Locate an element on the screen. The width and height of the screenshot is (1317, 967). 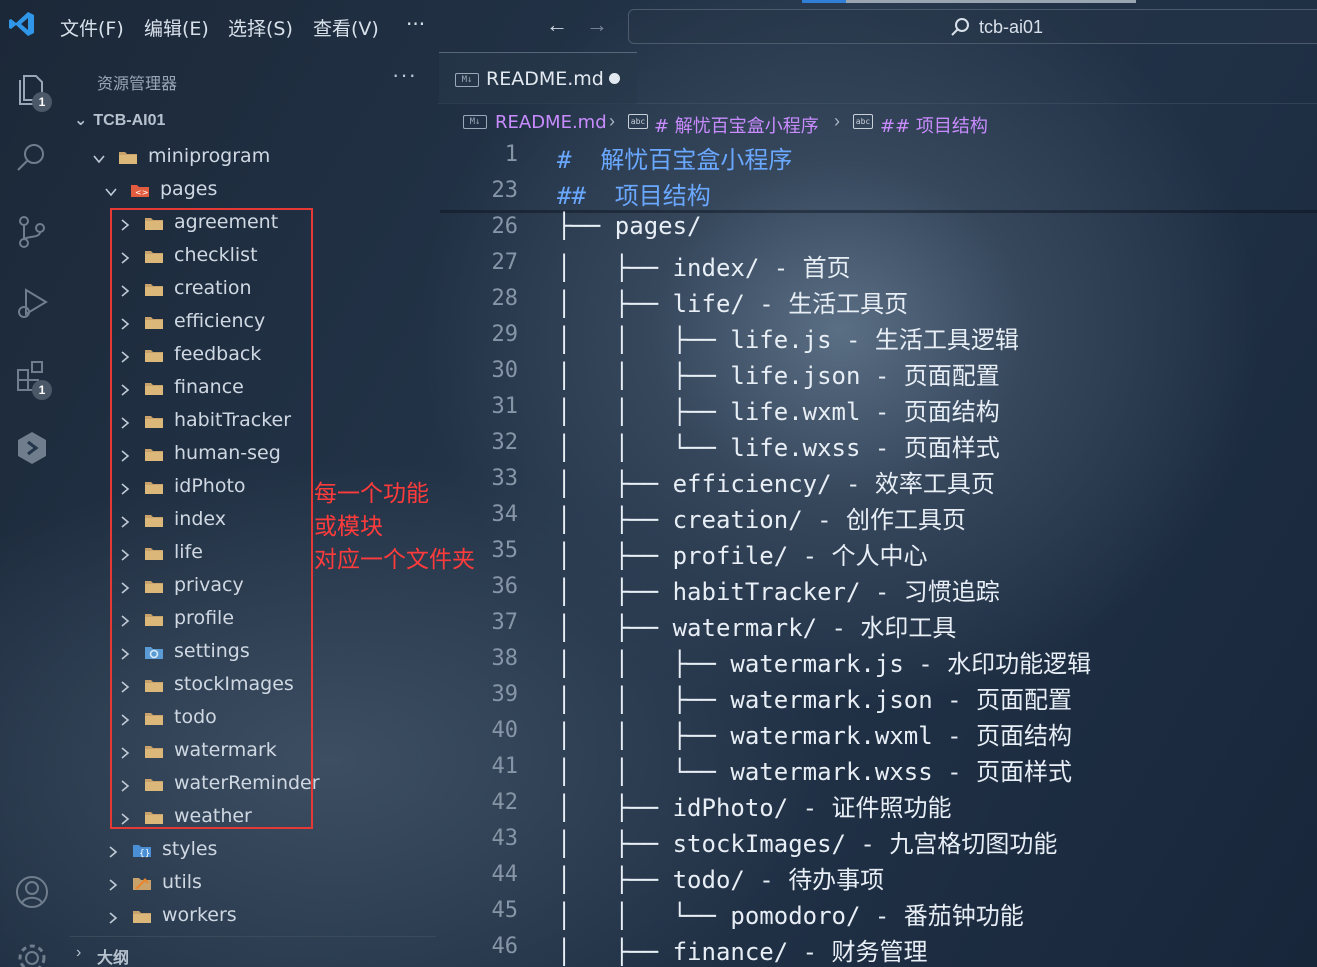
run-debug-icon is located at coordinates (32, 304).